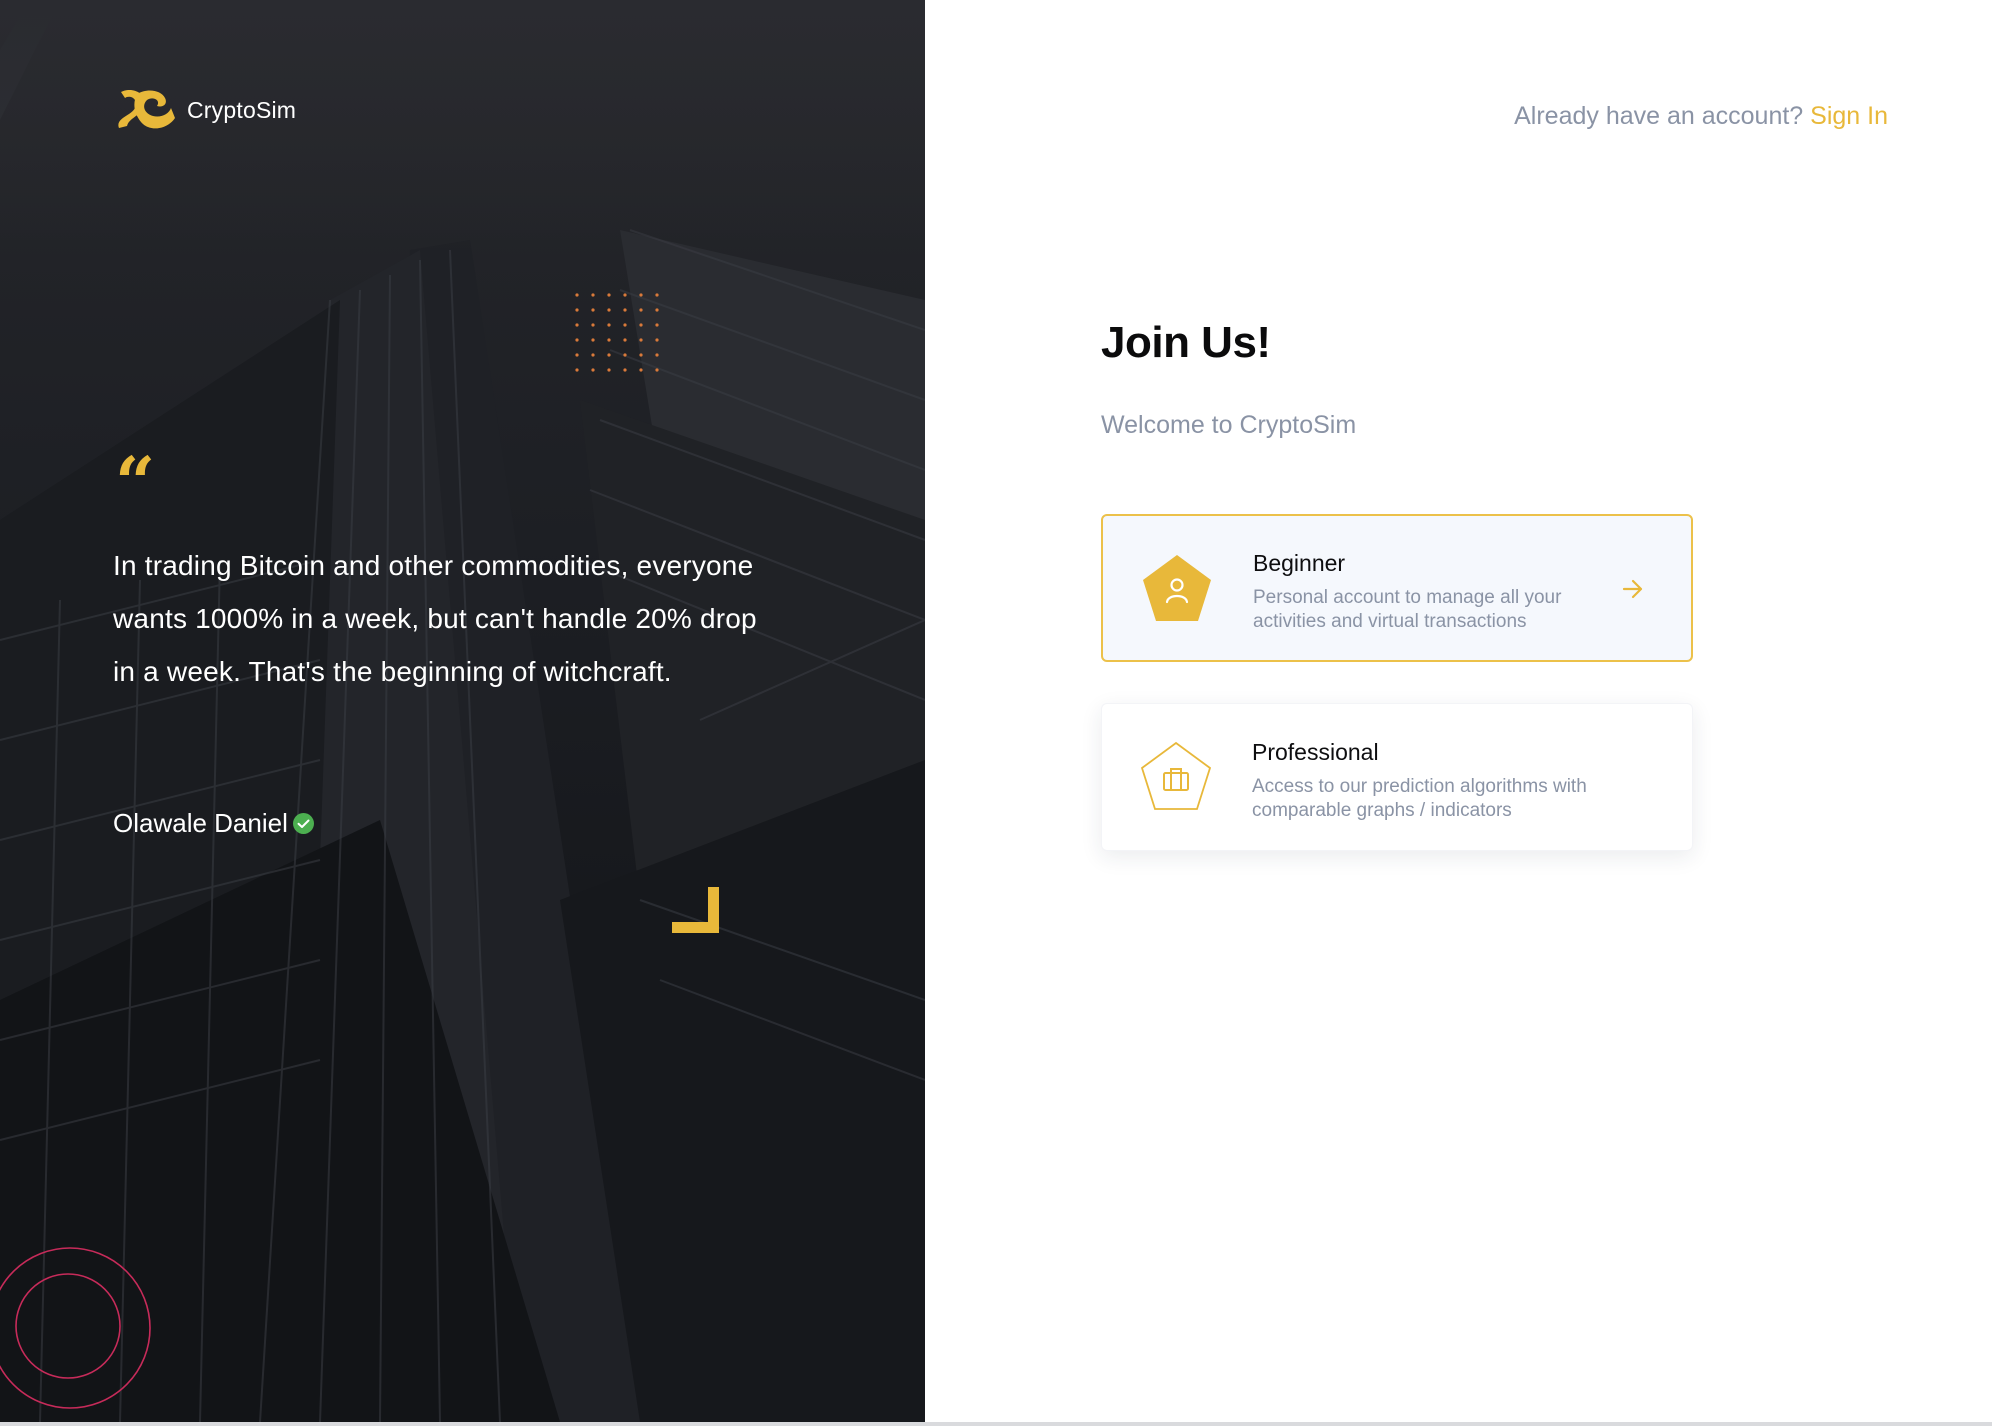  What do you see at coordinates (146, 109) in the screenshot?
I see `cryptosim-logo-icon` at bounding box center [146, 109].